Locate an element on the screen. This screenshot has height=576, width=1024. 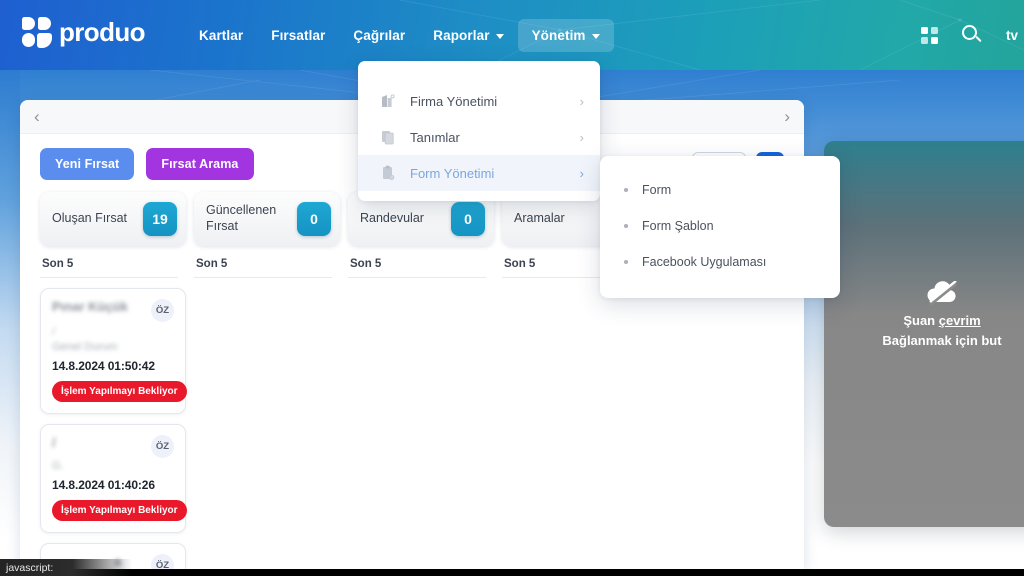
documents-icon is located at coordinates (388, 138).